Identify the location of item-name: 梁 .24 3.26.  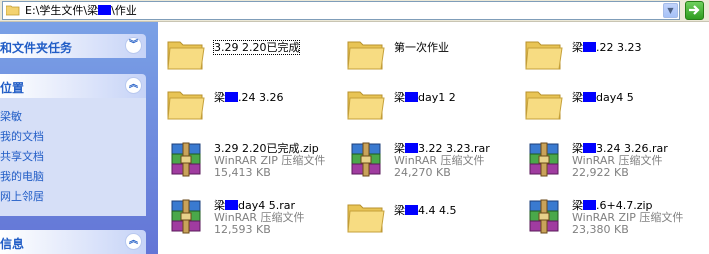
(249, 97).